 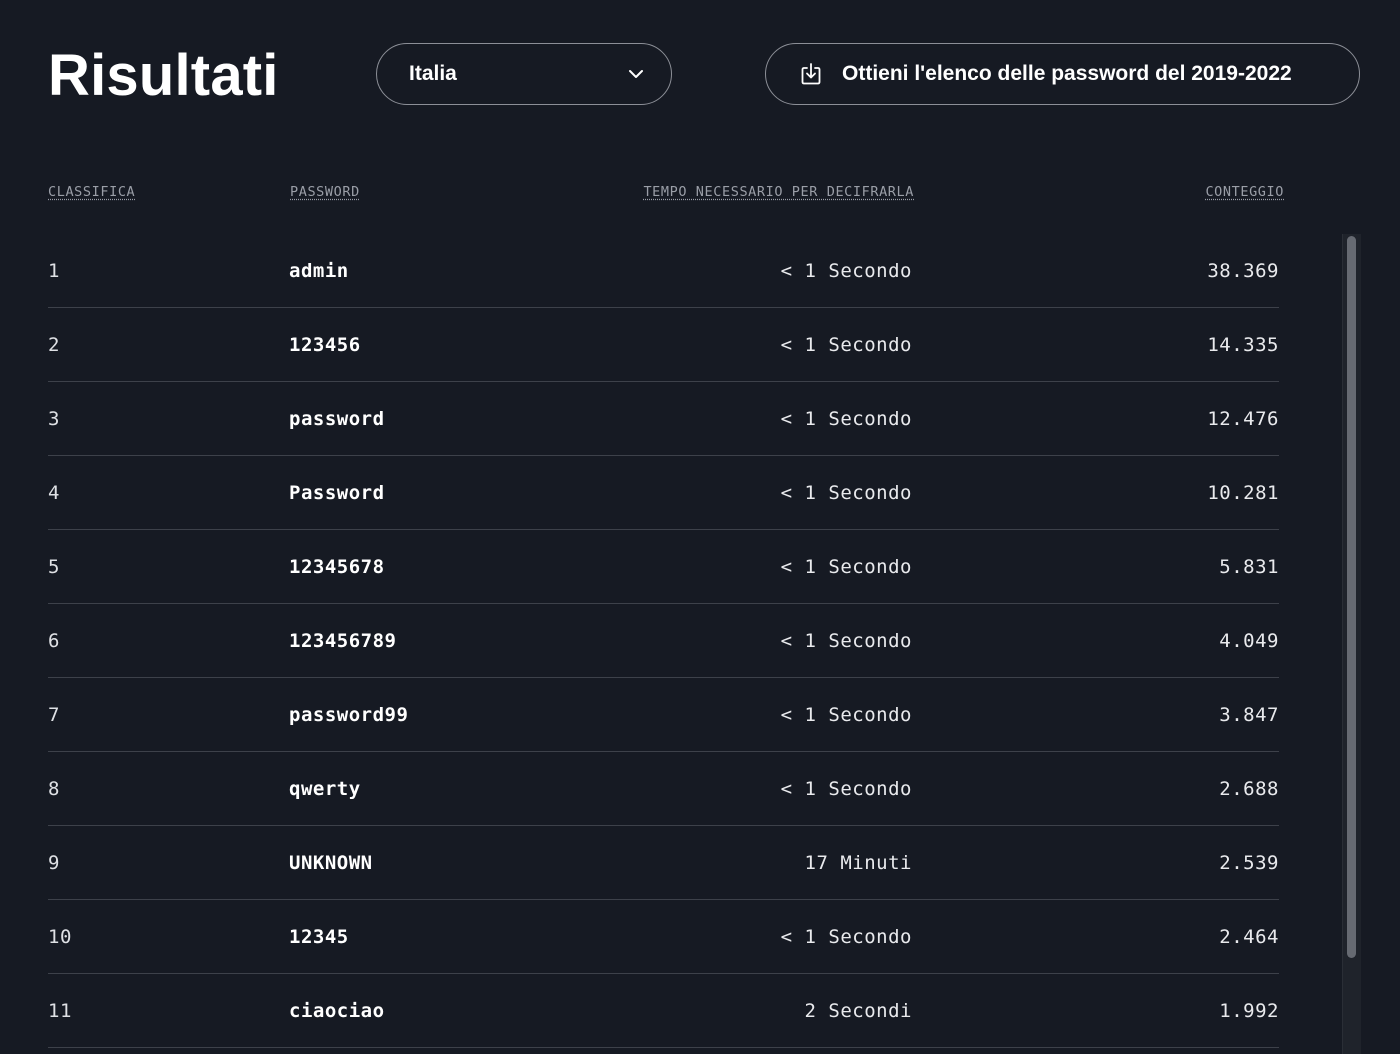 What do you see at coordinates (663, 493) in the screenshot?
I see `table-row: 4 Password < 1 Secondo 10.281` at bounding box center [663, 493].